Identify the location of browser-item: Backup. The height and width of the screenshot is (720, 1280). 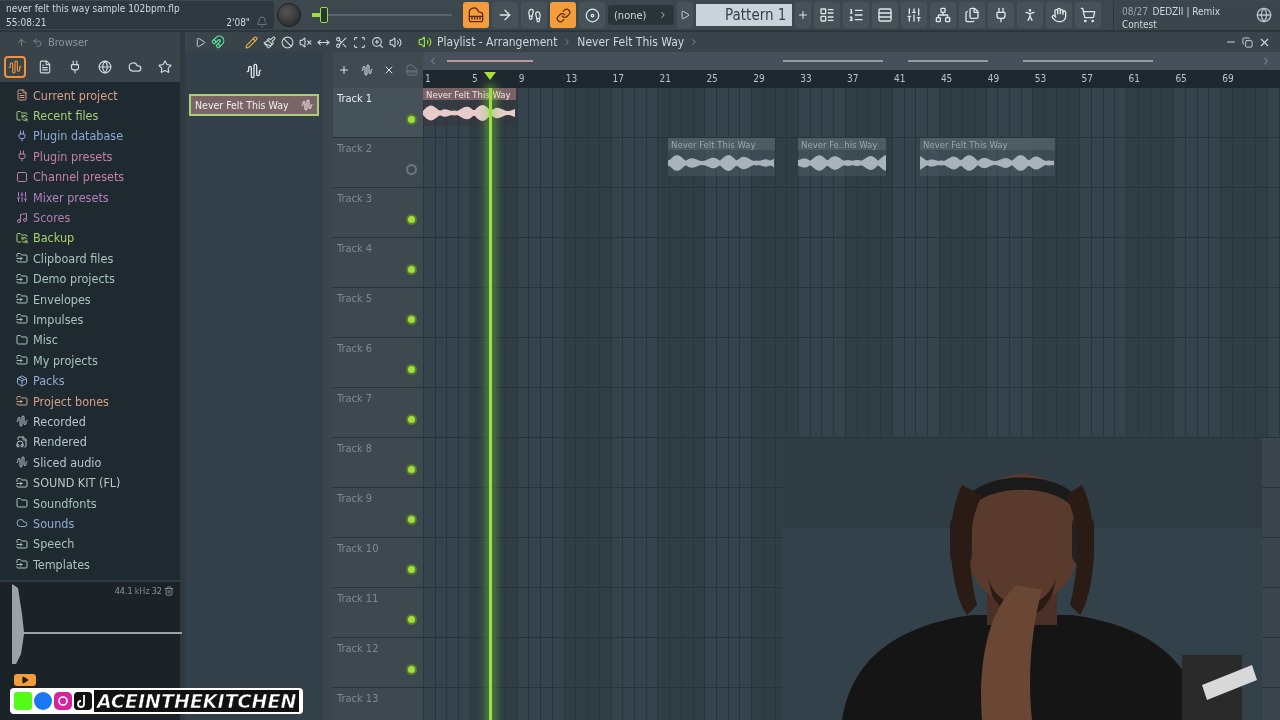
(54, 238).